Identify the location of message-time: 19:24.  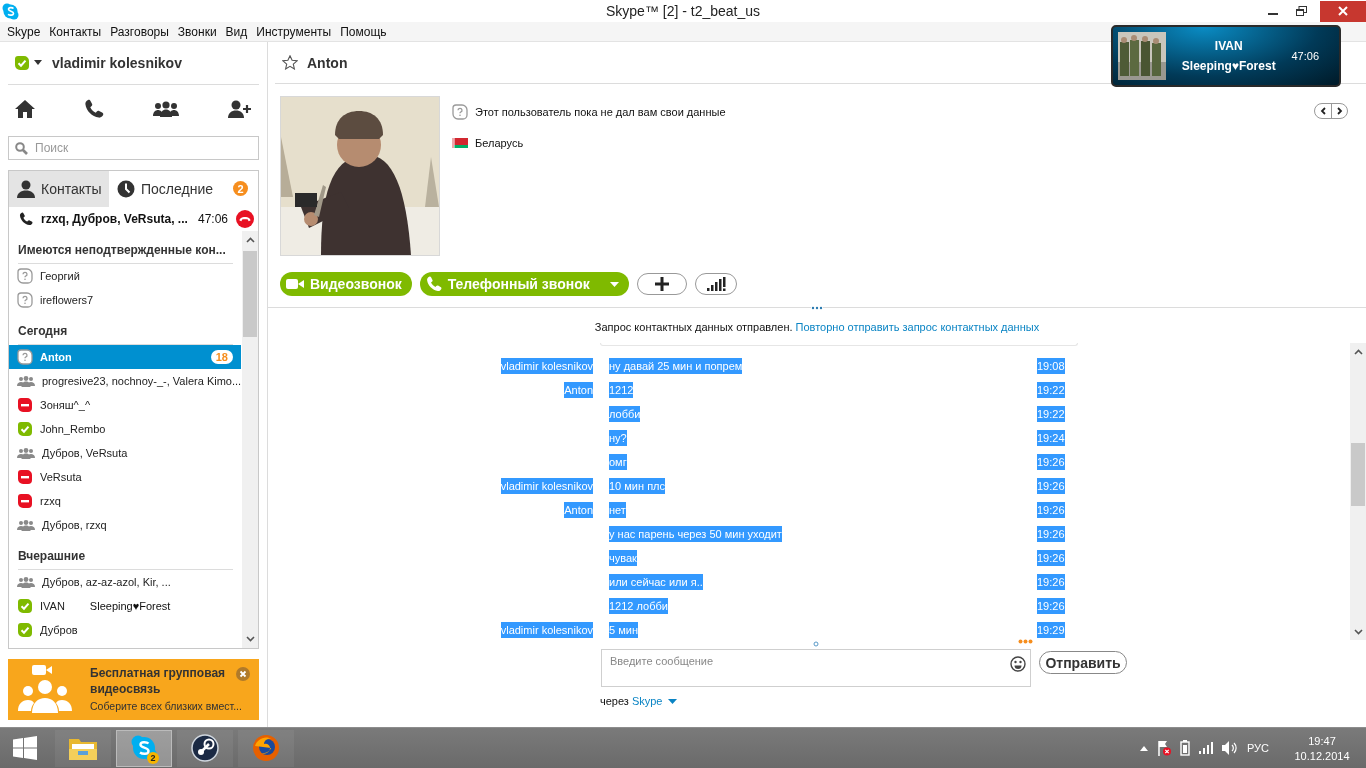
(1051, 438).